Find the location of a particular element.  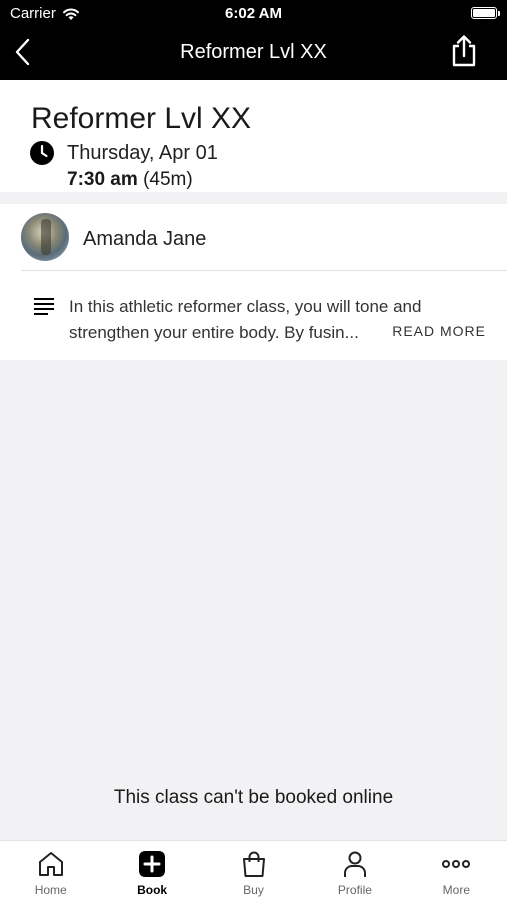

class-title: Reformer Lvl XX is located at coordinates (141, 118).